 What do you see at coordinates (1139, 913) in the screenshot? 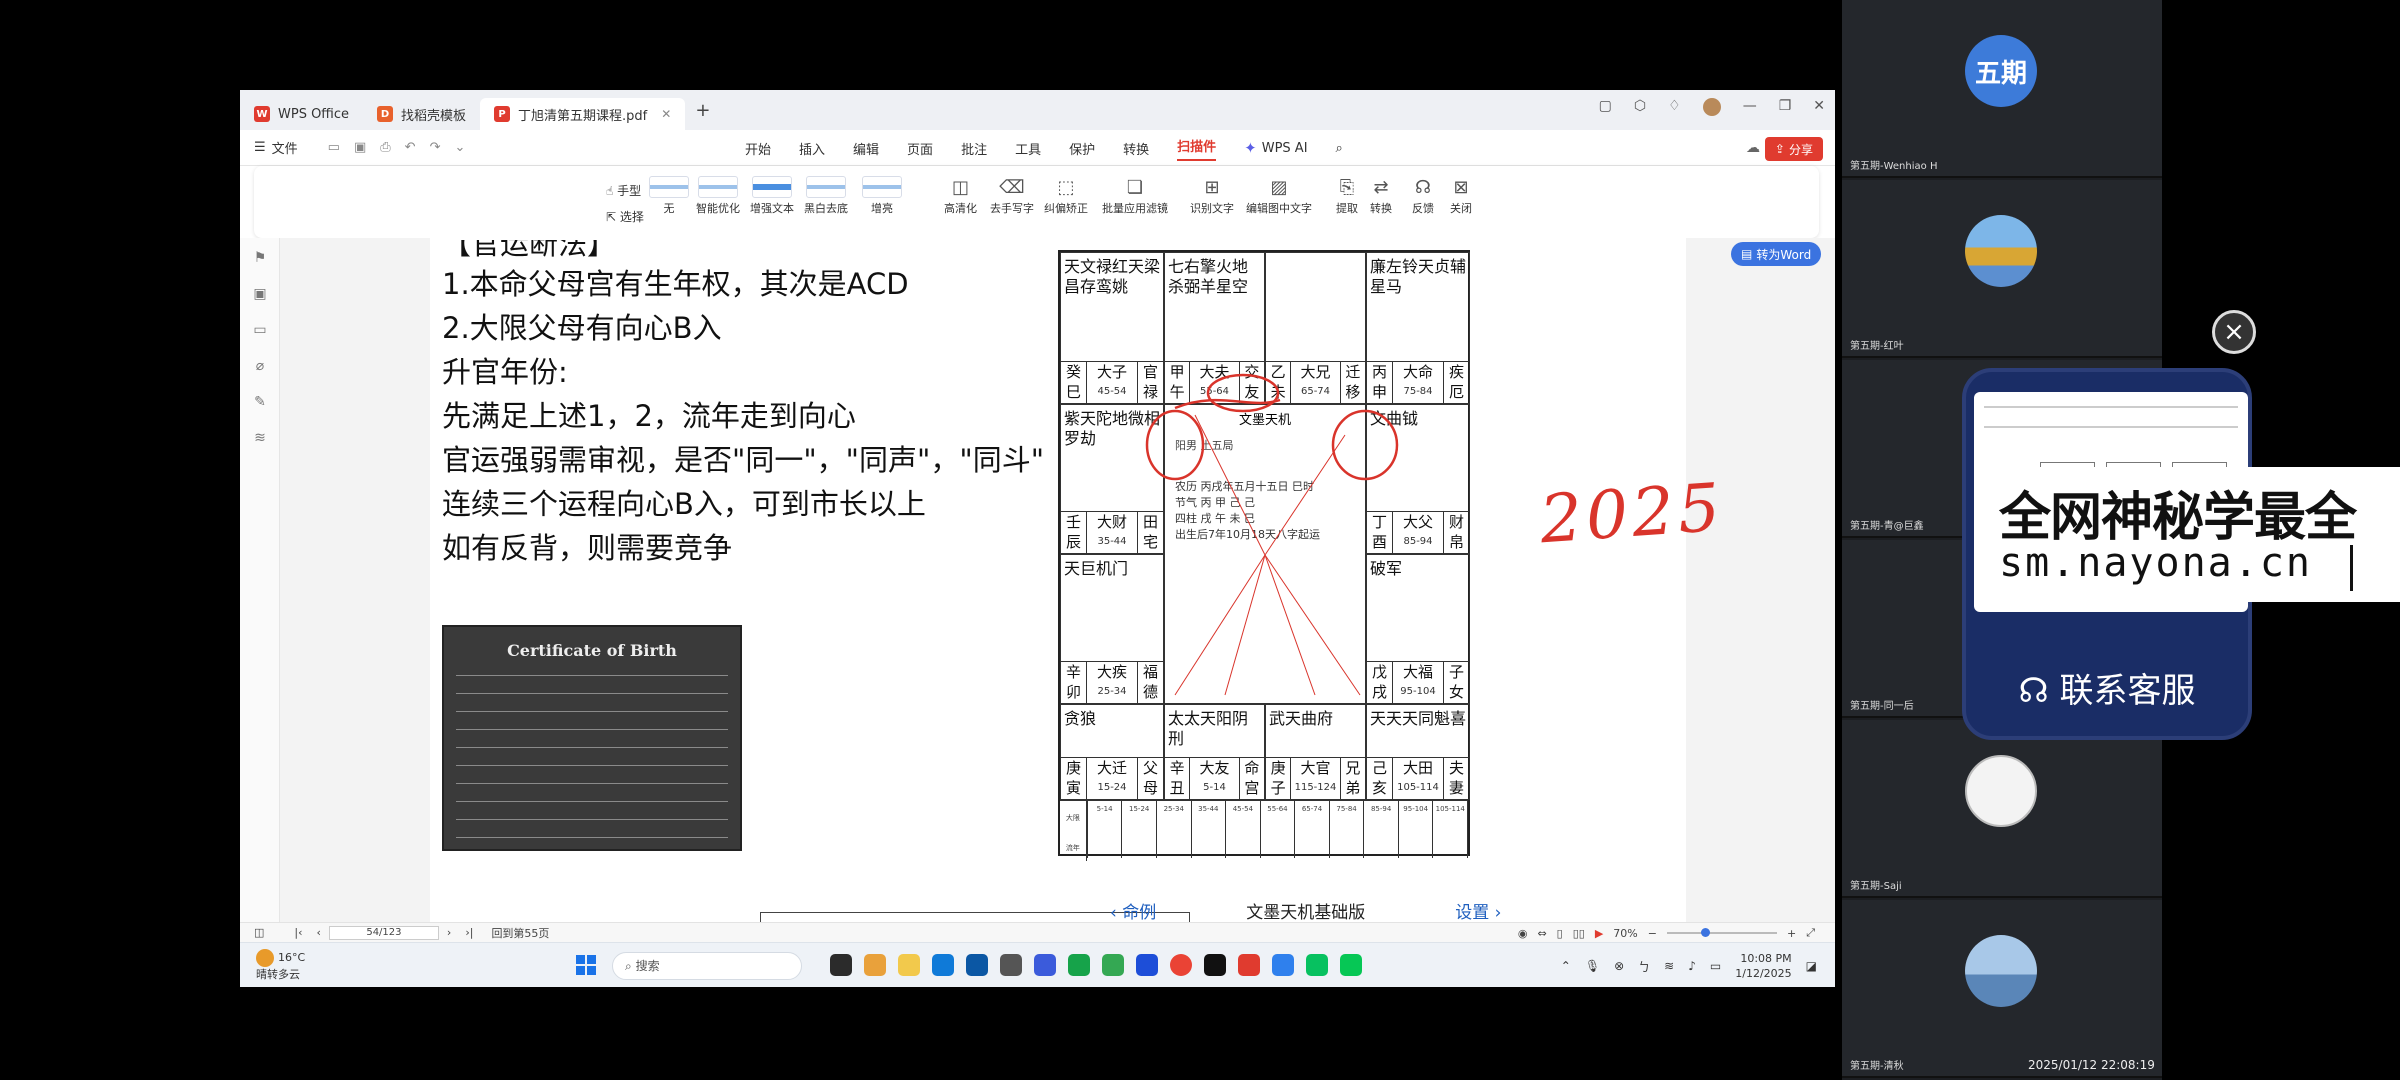
I see `back-label: 命例` at bounding box center [1139, 913].